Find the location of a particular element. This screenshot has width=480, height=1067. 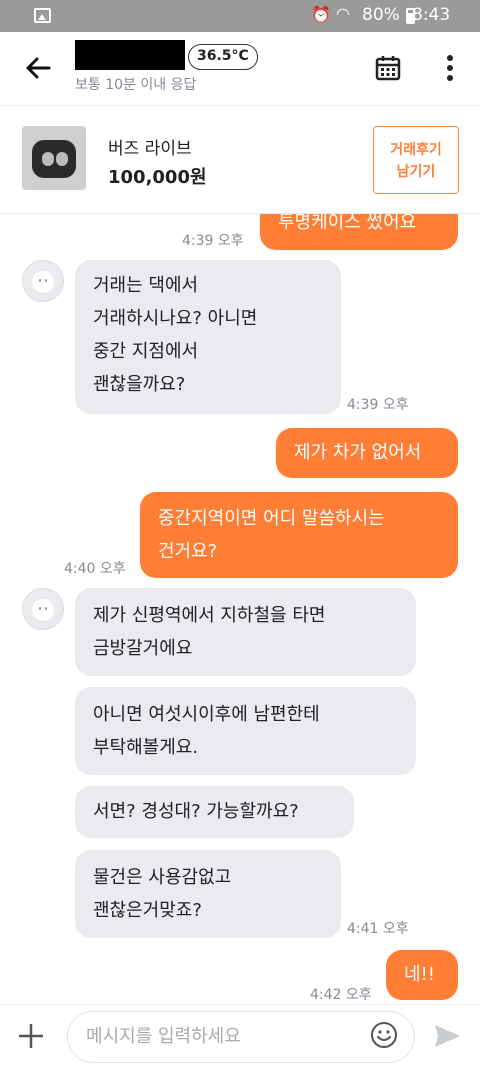

status-clock: 8:43 is located at coordinates (431, 15).